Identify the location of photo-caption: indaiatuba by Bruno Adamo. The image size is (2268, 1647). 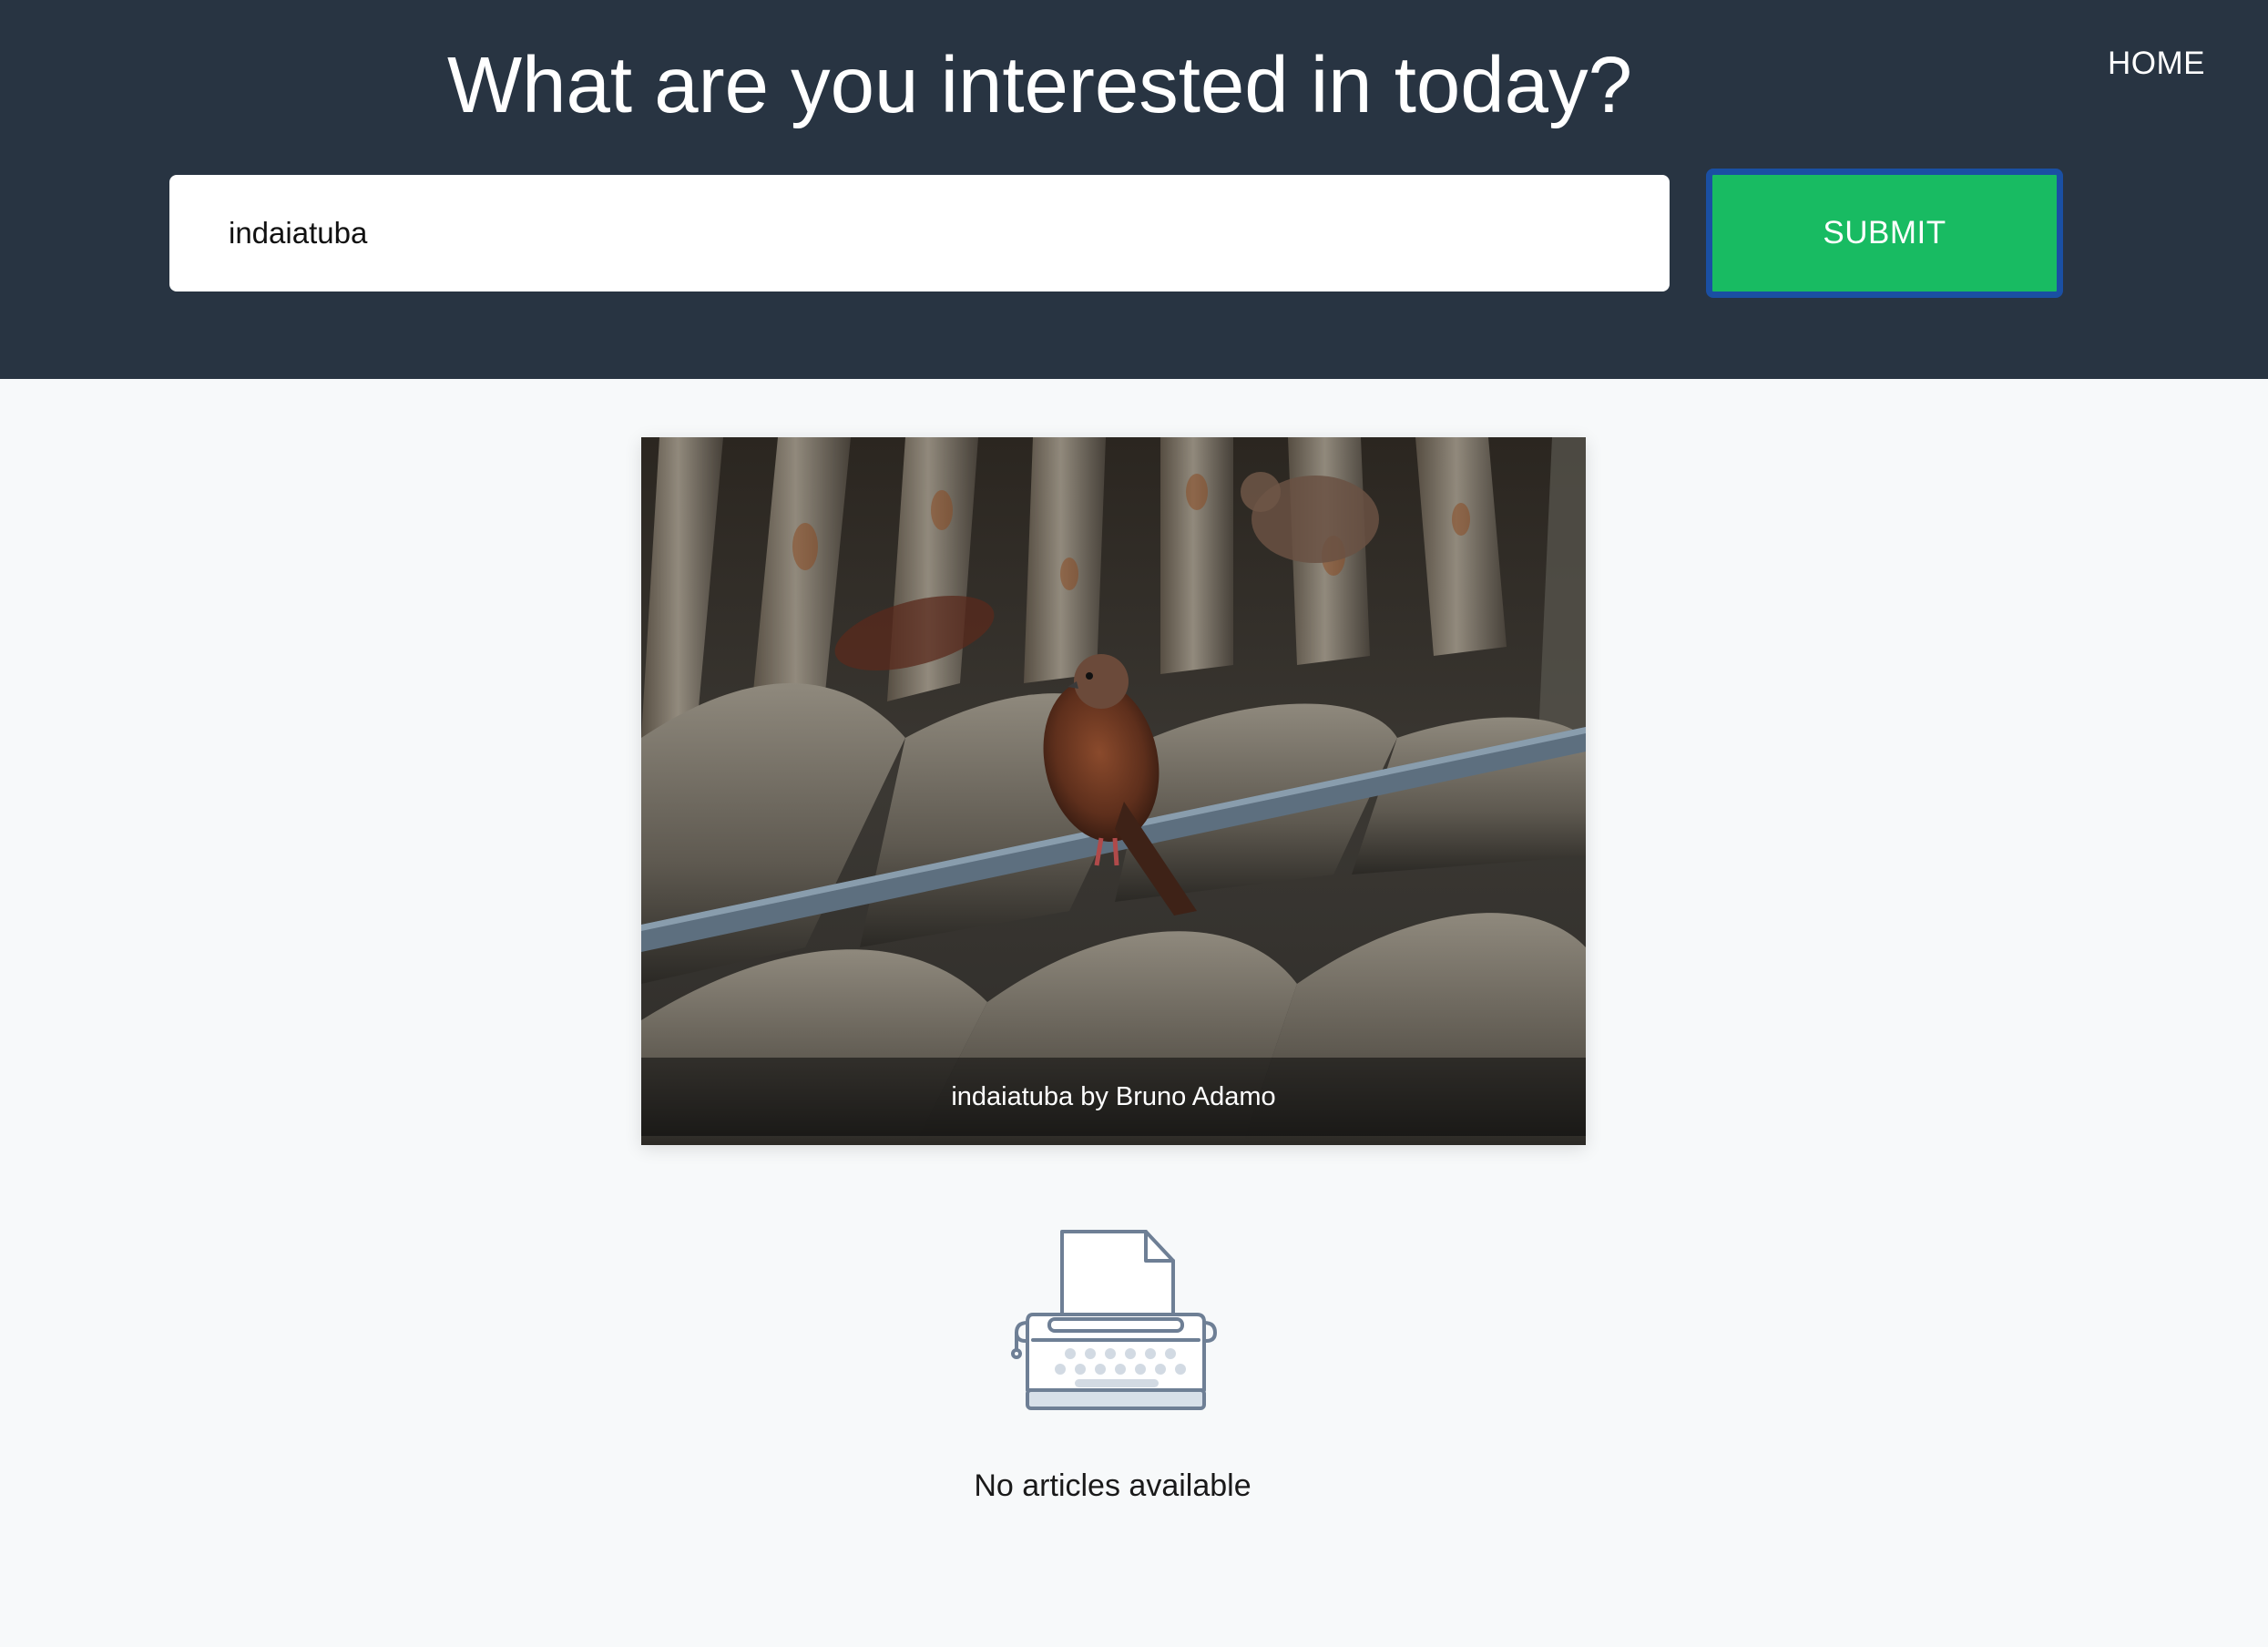
(1114, 1097).